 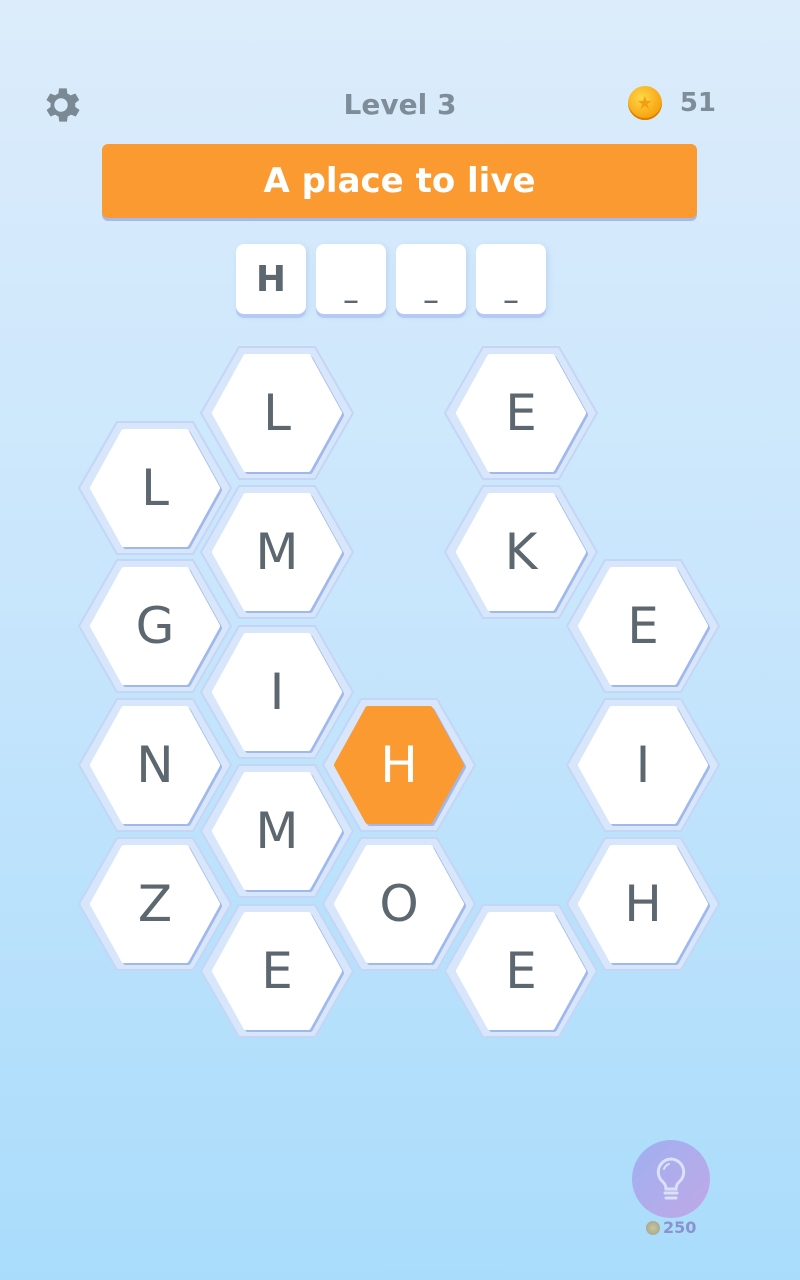 What do you see at coordinates (400, 105) in the screenshot?
I see `top-bar: Level 3 ★ 51` at bounding box center [400, 105].